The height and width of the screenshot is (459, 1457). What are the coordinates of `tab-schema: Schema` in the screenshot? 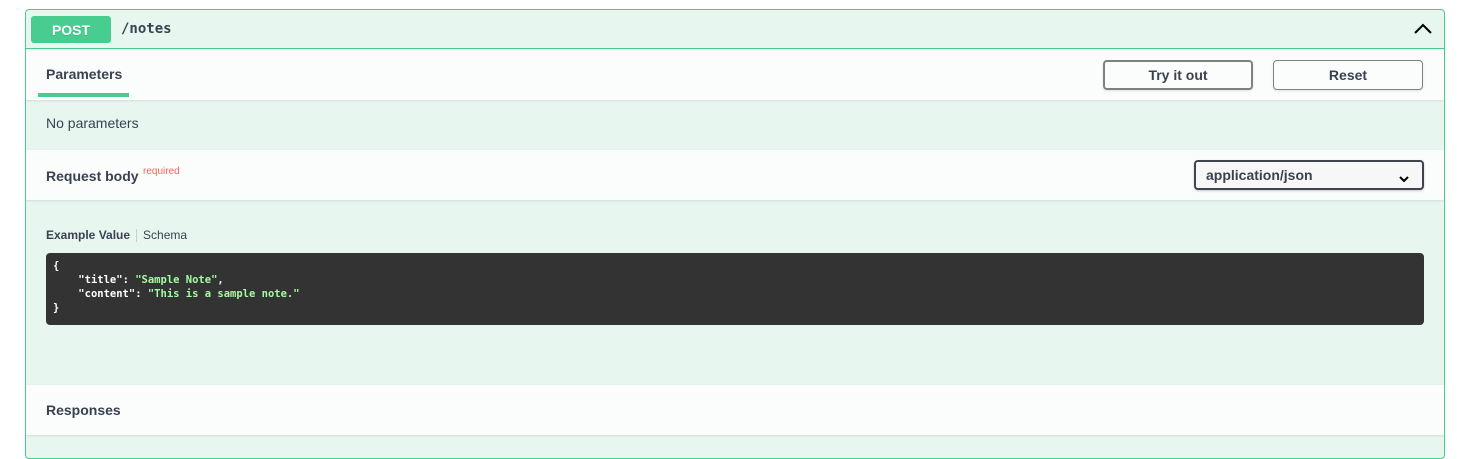 It's located at (165, 235).